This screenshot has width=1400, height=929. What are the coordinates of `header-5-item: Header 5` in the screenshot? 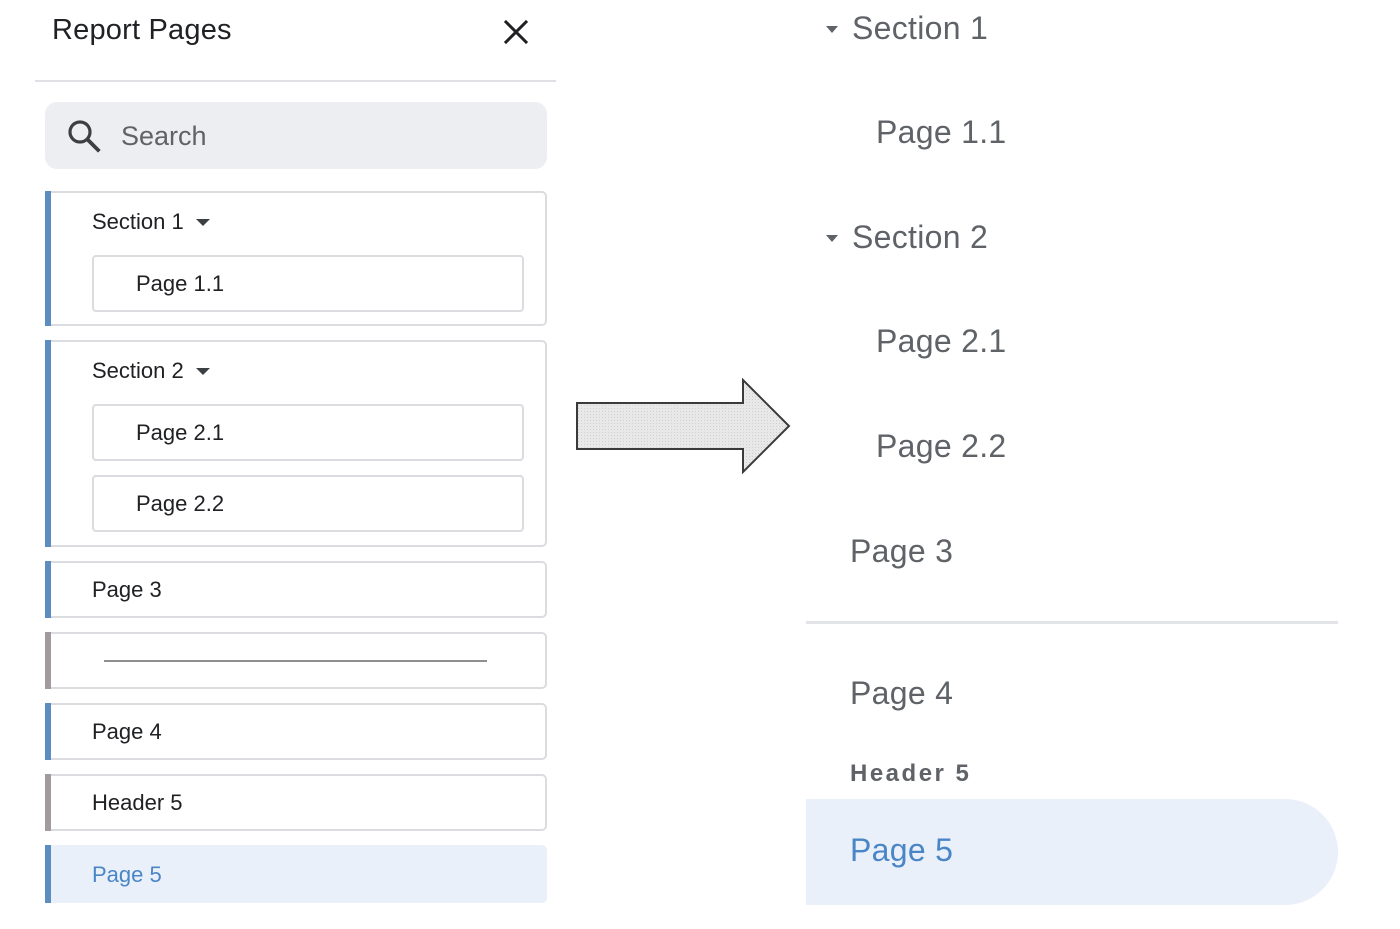 It's located at (296, 802).